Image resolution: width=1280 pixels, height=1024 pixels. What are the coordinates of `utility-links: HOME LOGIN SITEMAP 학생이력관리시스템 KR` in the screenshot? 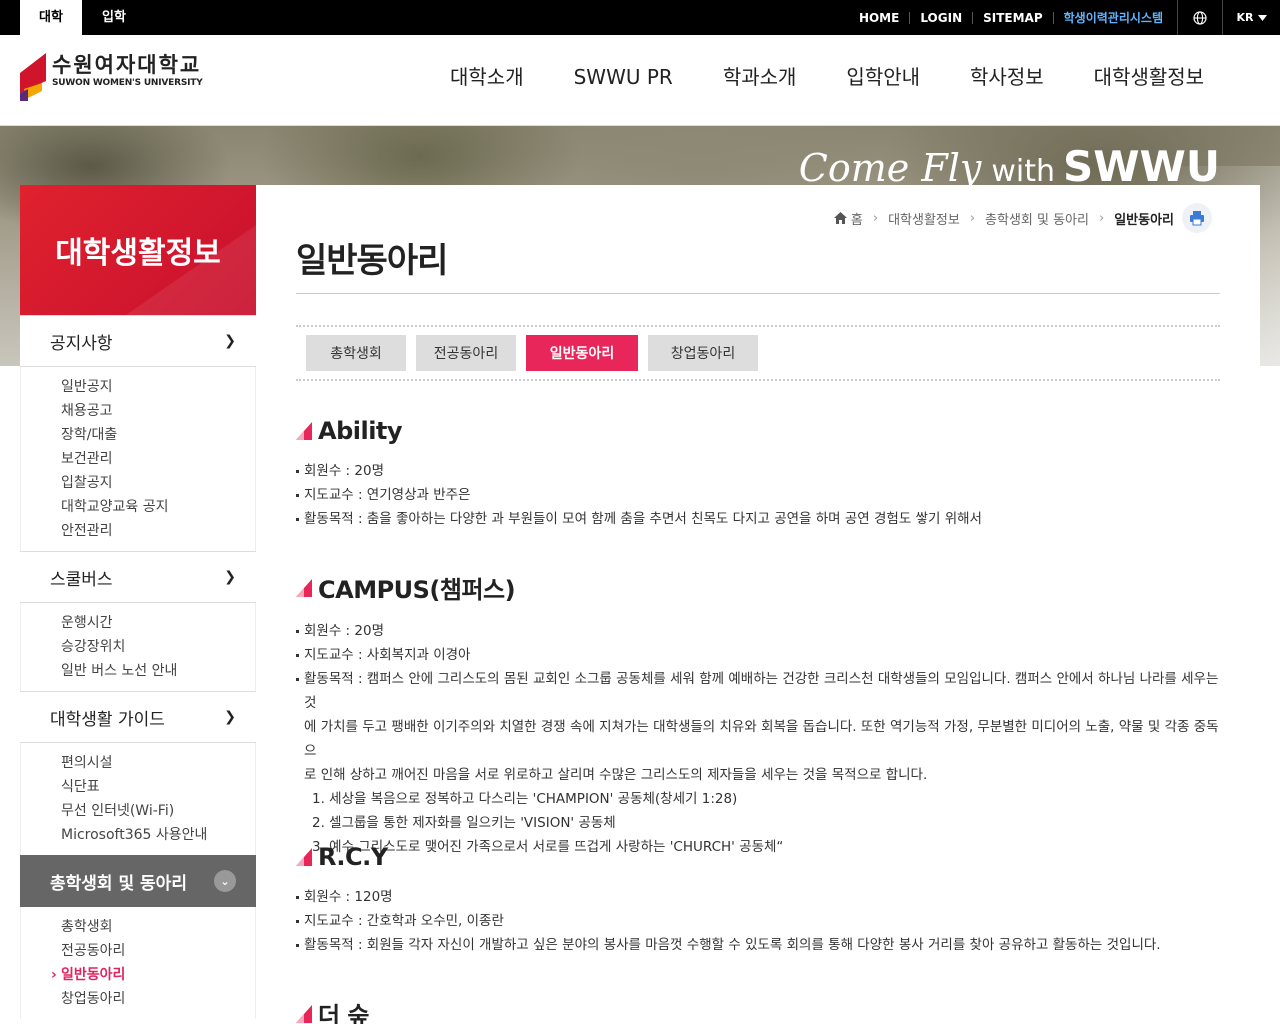 It's located at (1064, 17).